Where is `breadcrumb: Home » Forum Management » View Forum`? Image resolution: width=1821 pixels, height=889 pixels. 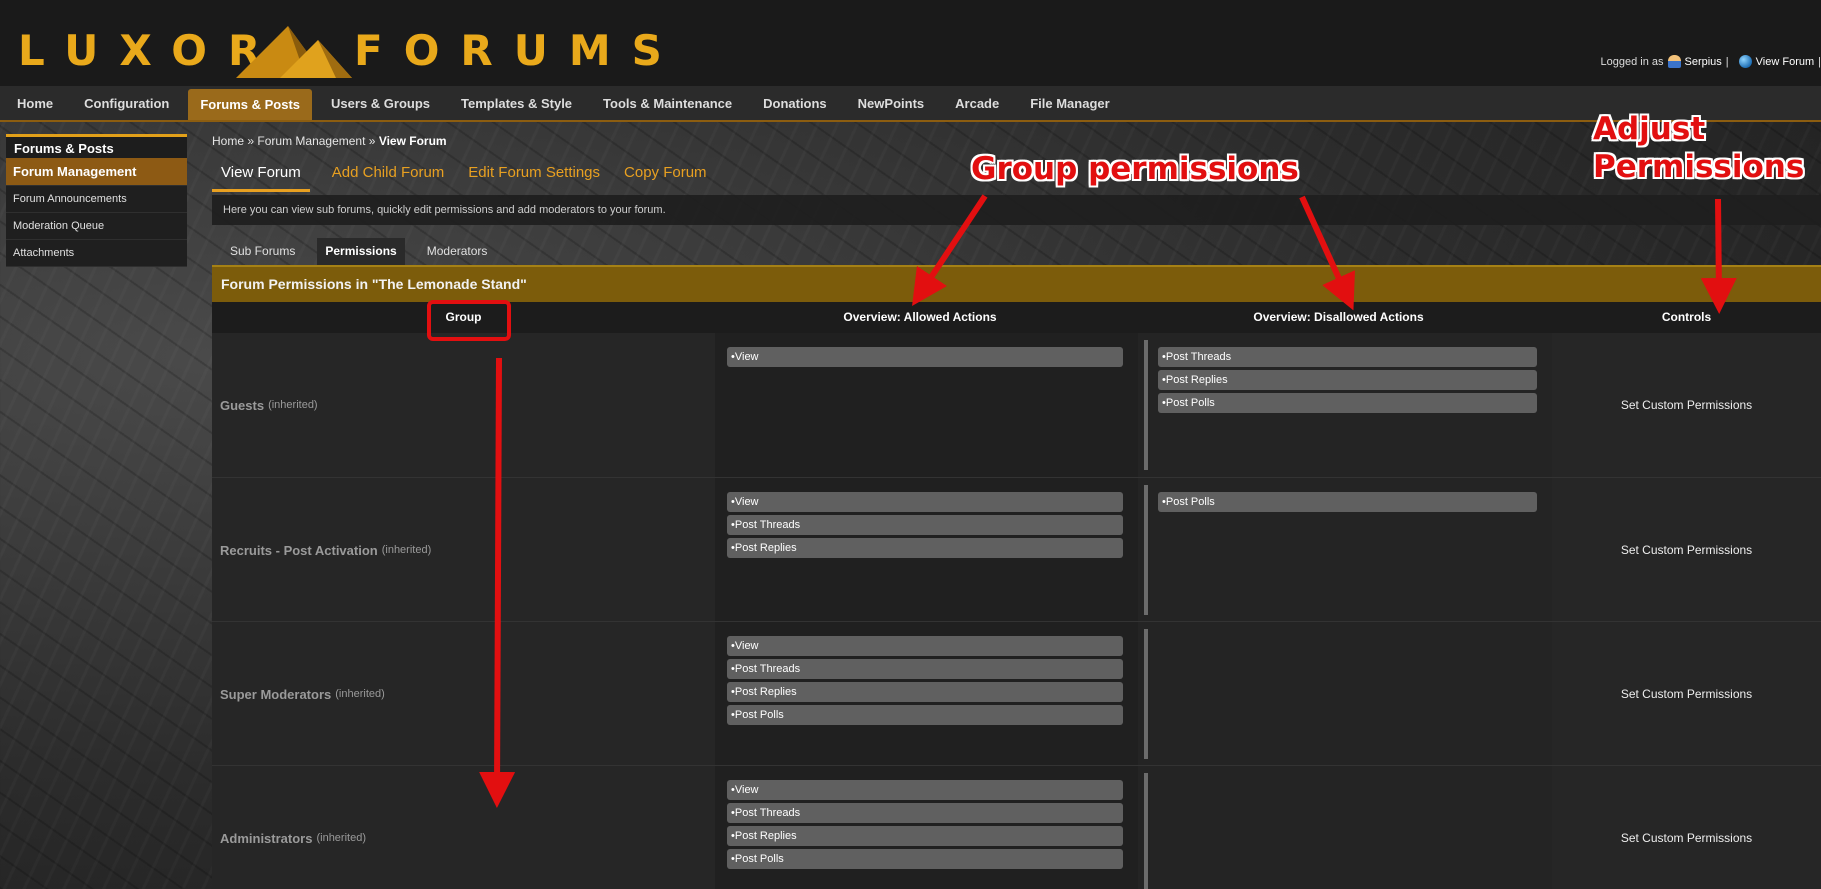 breadcrumb: Home » Forum Management » View Forum is located at coordinates (329, 141).